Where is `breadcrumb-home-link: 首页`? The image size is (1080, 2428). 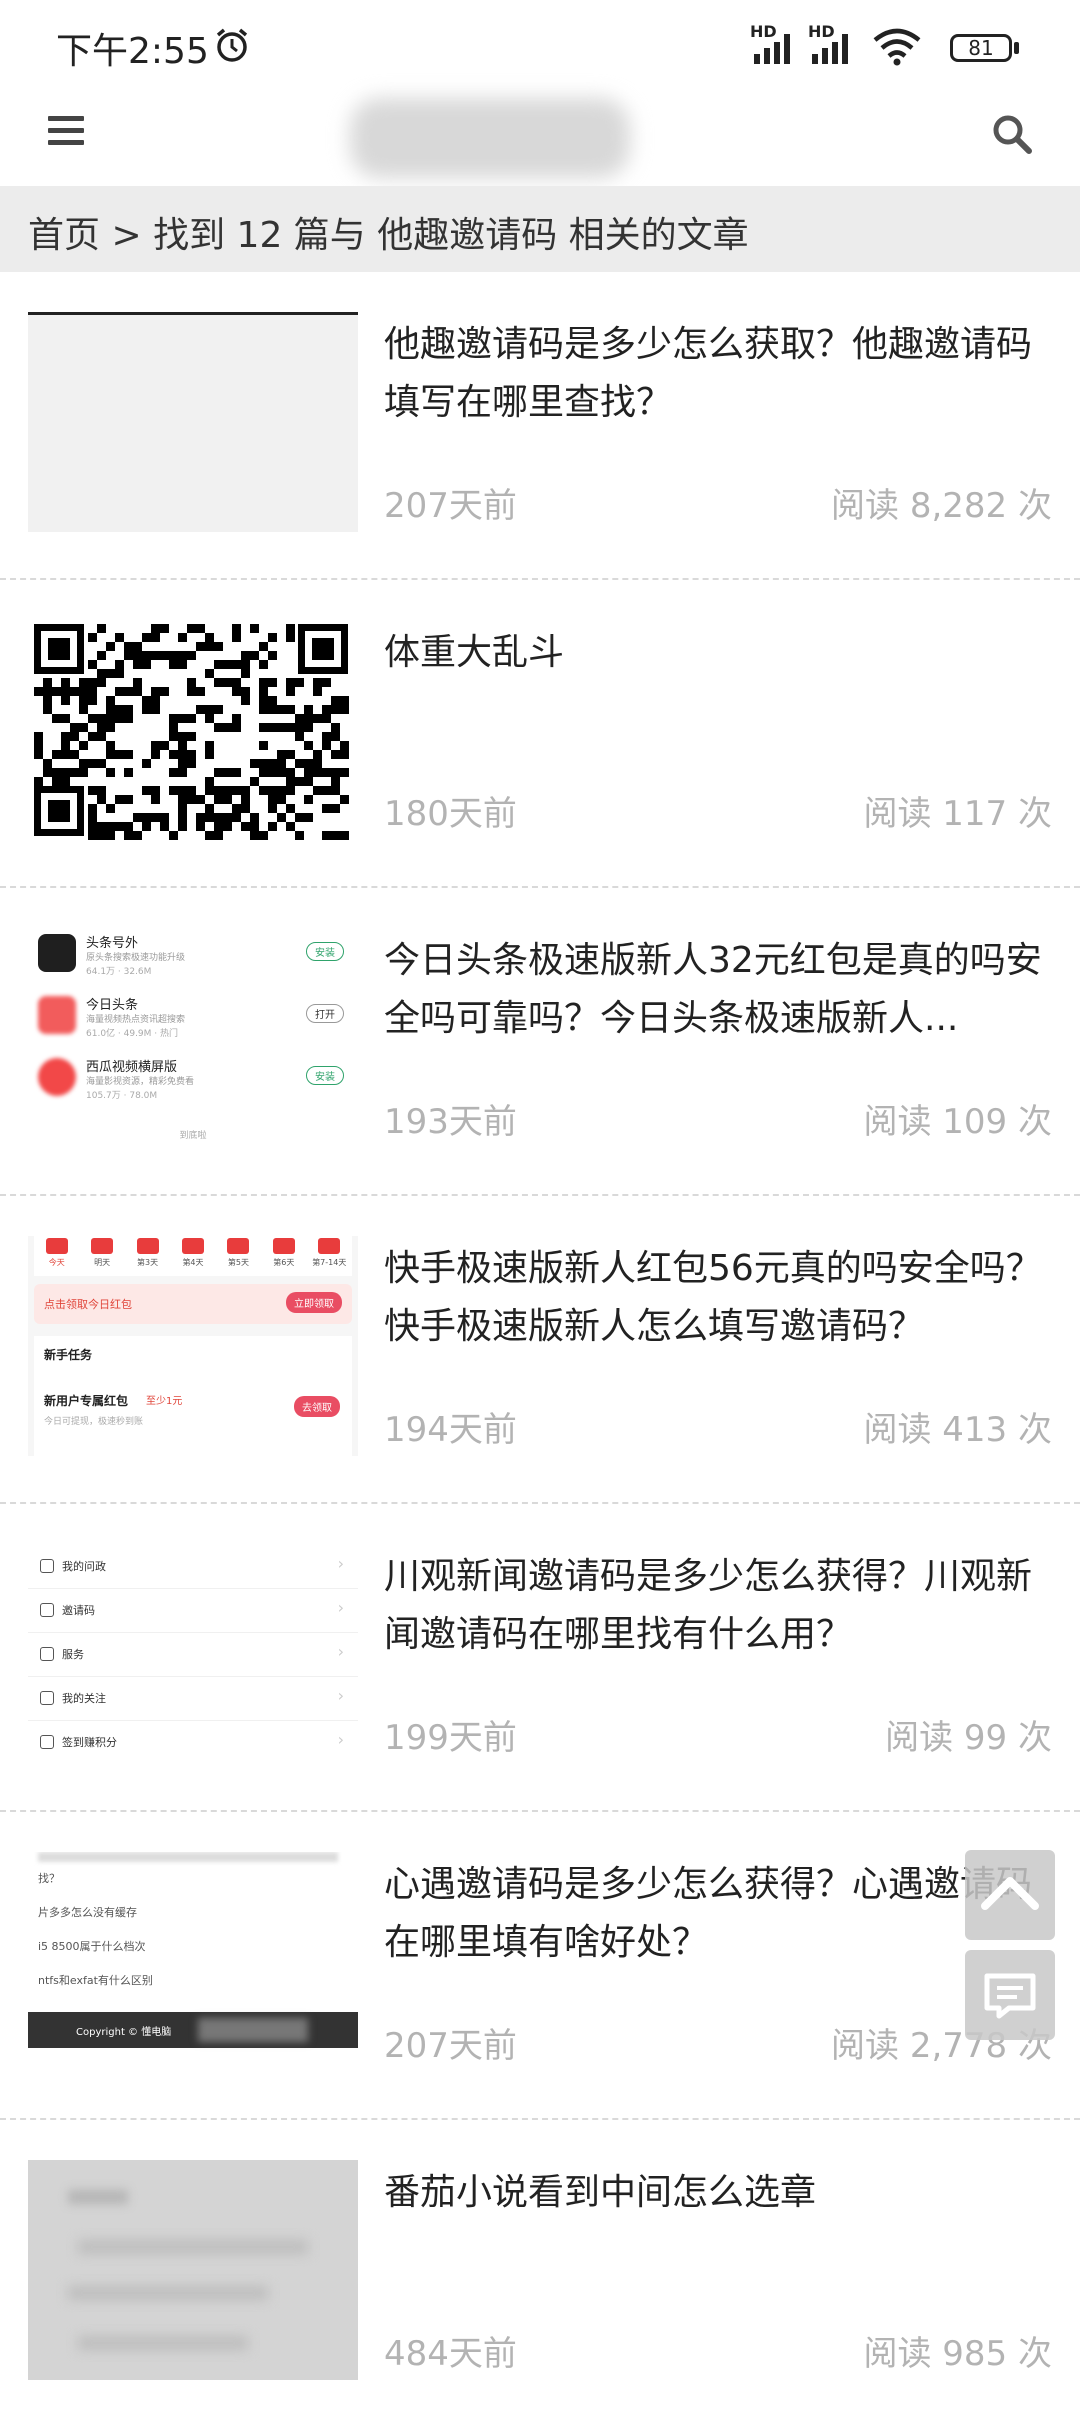
breadcrumb-home-link: 首页 is located at coordinates (64, 235).